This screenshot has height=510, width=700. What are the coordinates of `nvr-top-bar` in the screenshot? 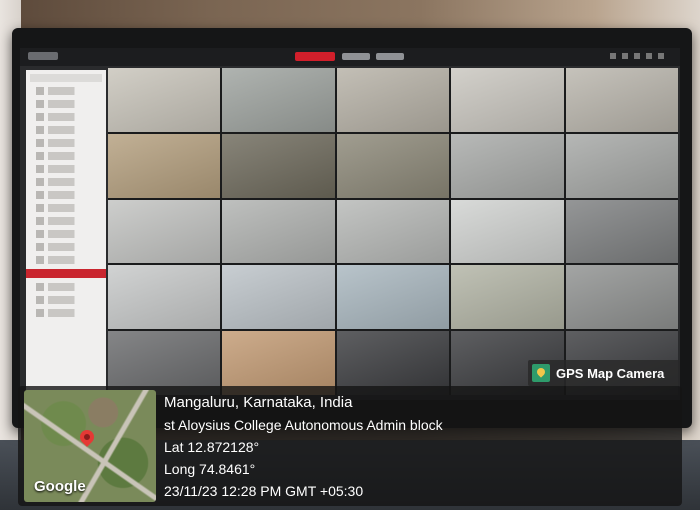 It's located at (350, 57).